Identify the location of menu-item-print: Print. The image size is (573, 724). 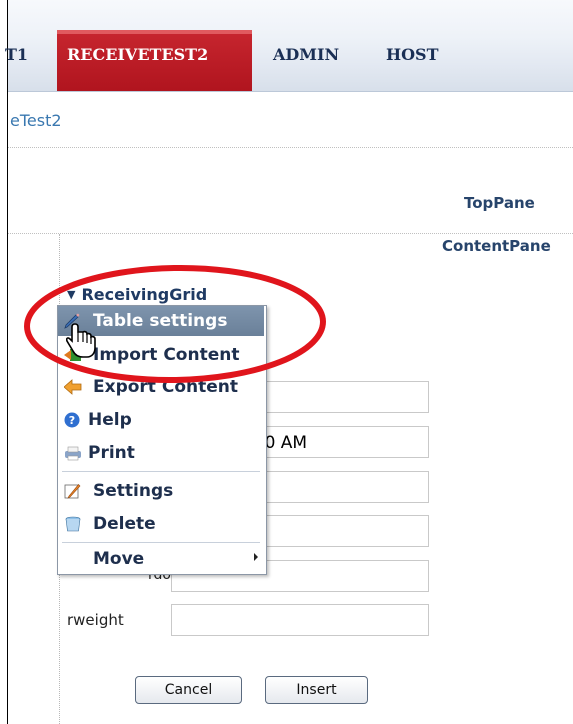
(161, 453).